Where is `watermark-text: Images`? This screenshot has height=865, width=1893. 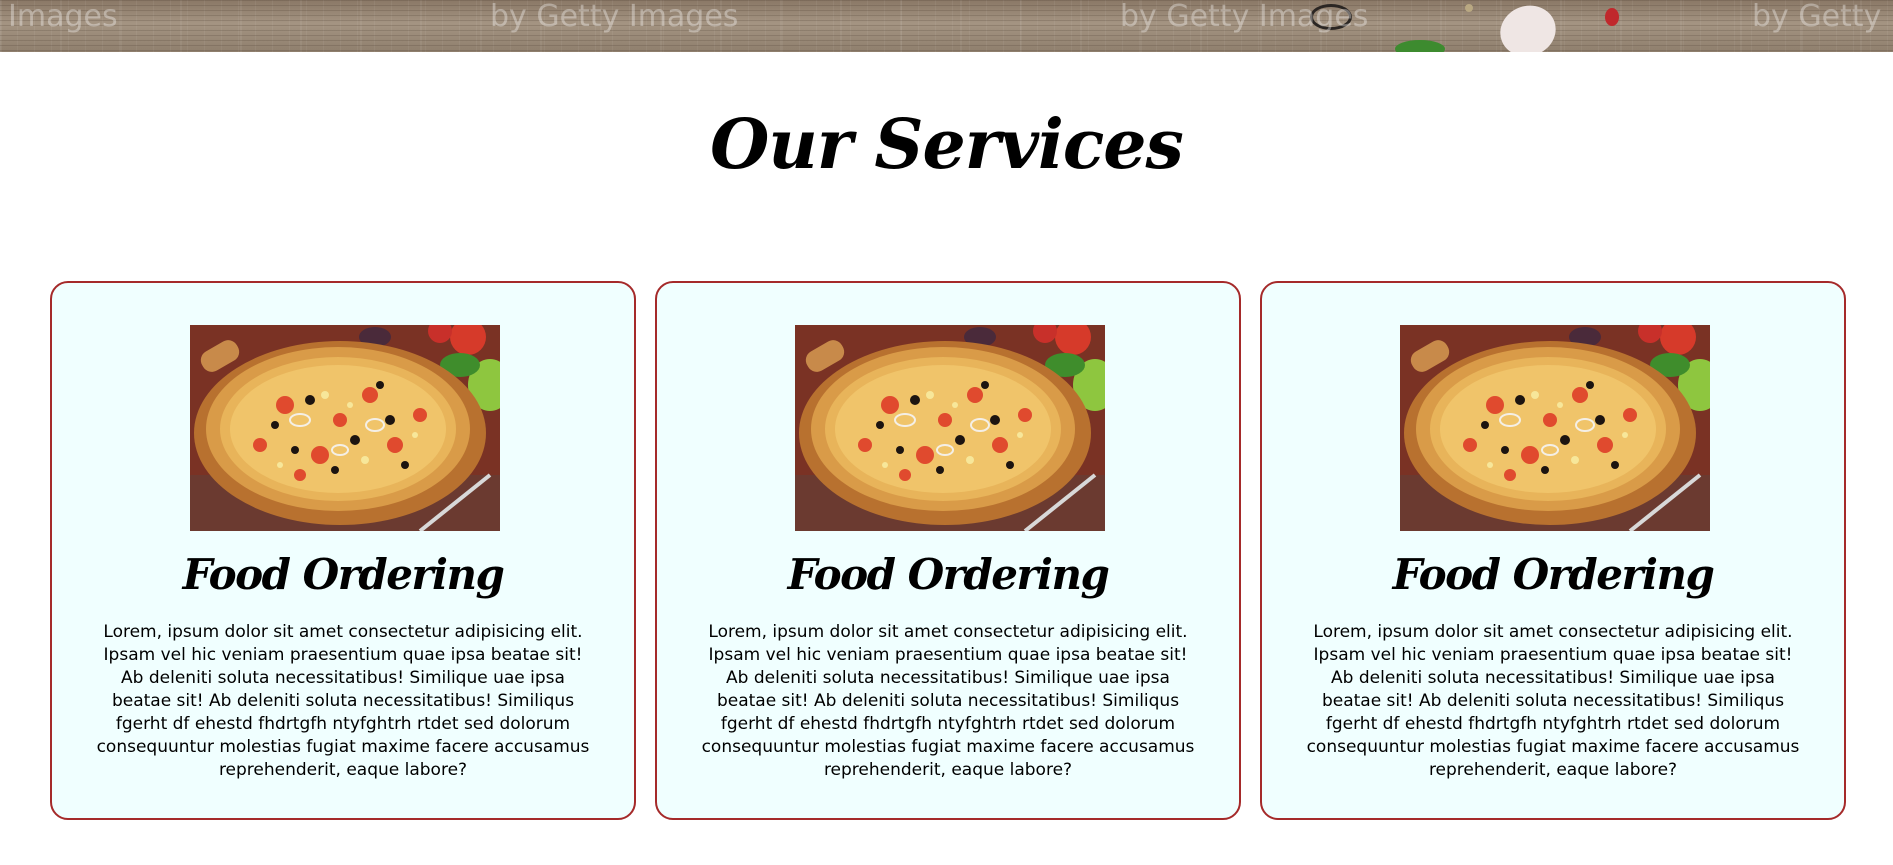 watermark-text: Images is located at coordinates (63, 17).